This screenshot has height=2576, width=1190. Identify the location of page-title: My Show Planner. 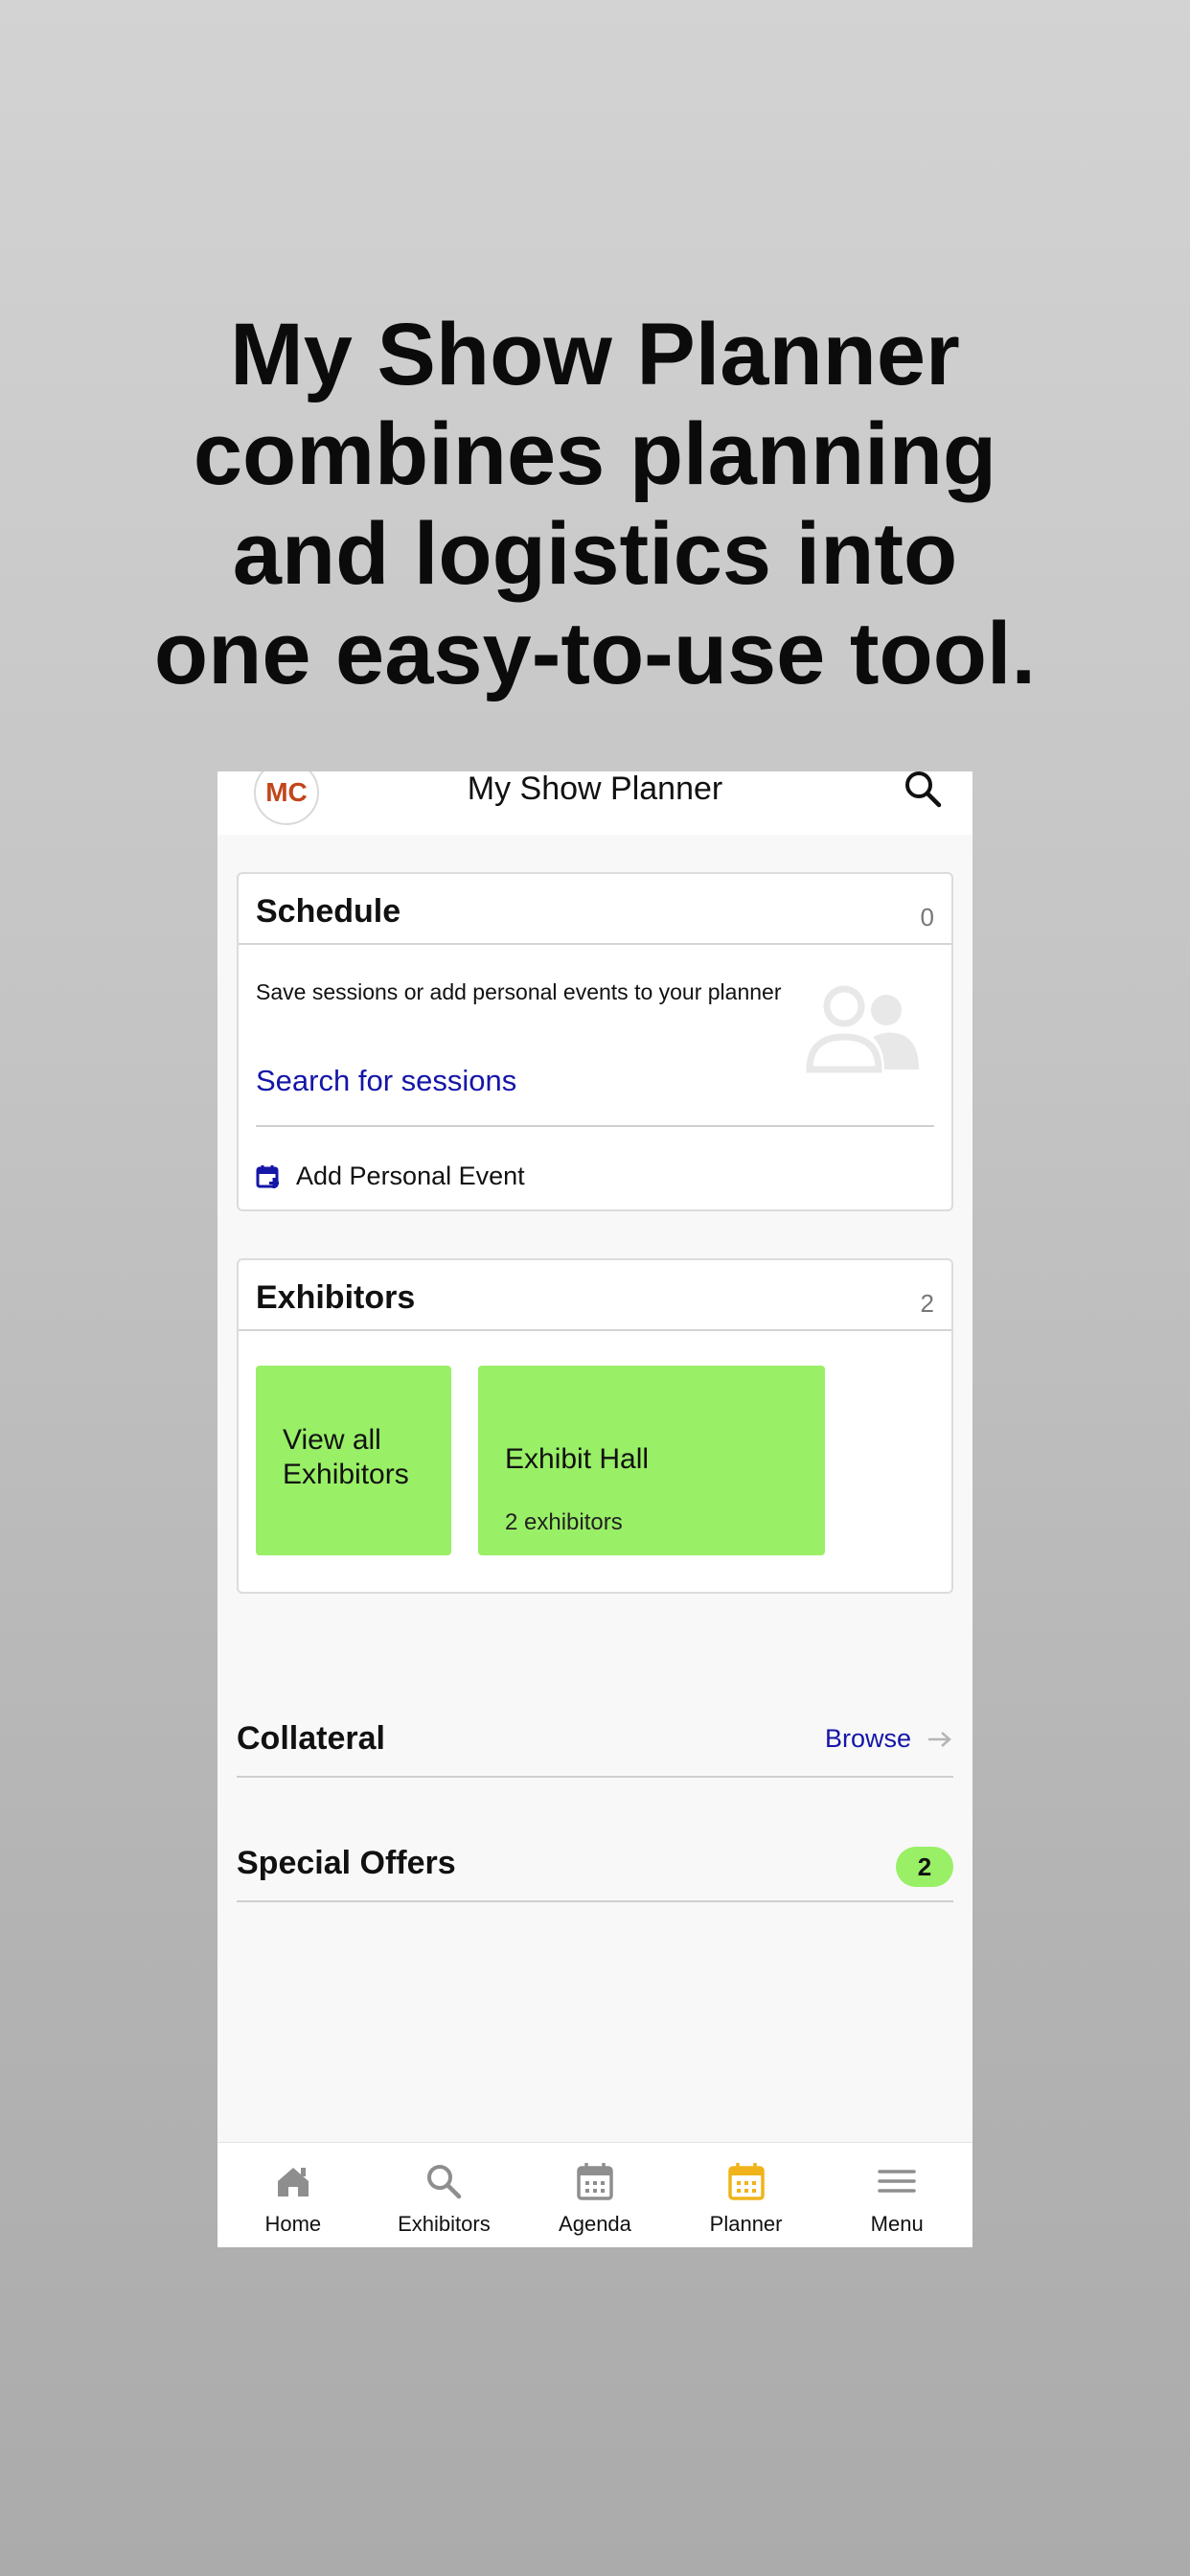
(595, 789).